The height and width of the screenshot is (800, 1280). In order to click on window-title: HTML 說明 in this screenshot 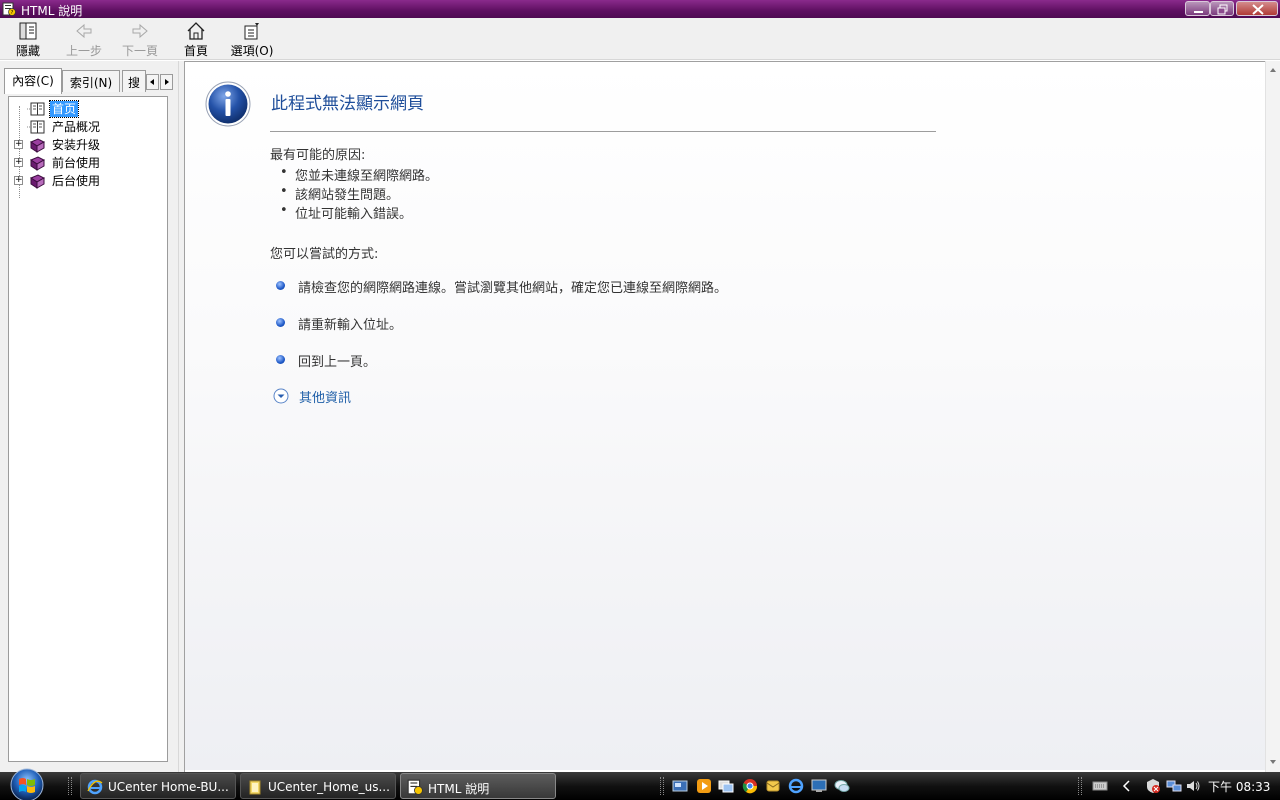, I will do `click(52, 11)`.